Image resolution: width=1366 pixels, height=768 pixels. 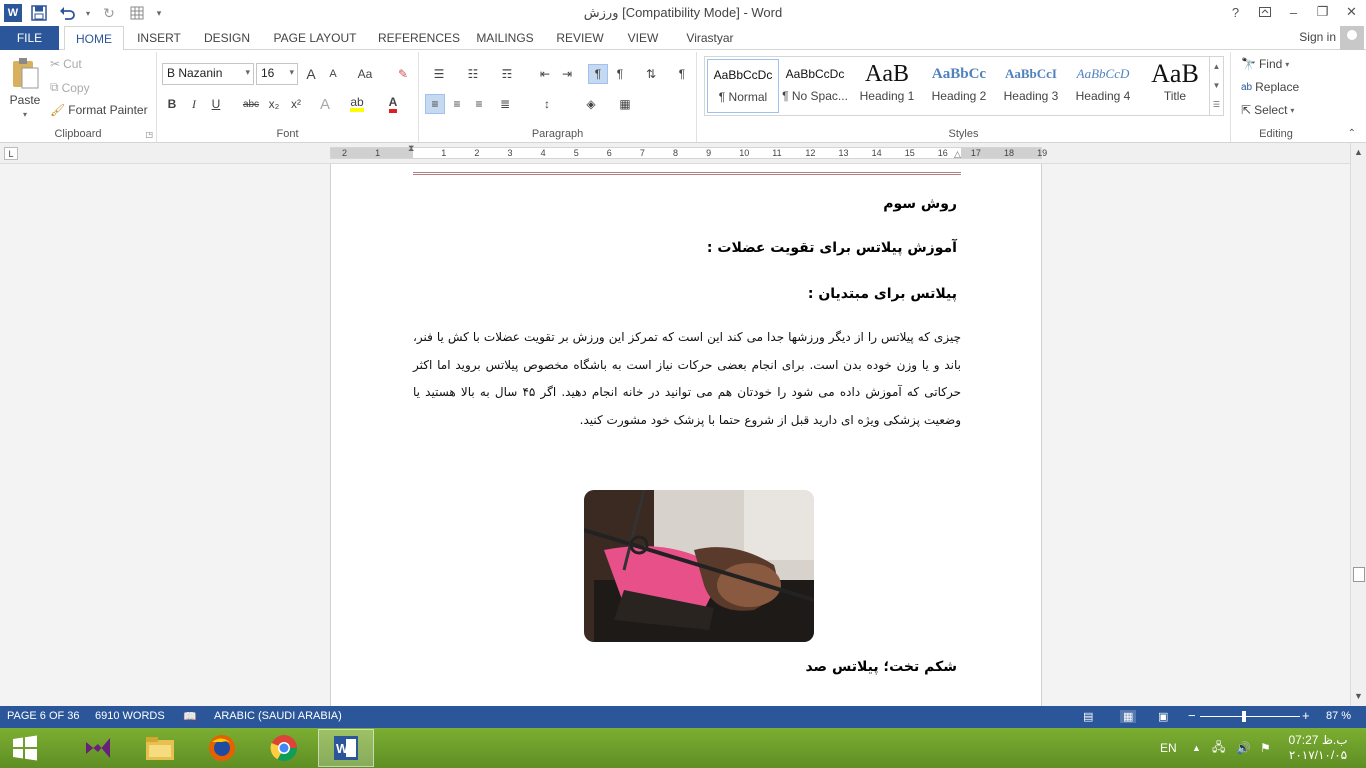 What do you see at coordinates (1306, 715) in the screenshot?
I see `zoom-in-button: +` at bounding box center [1306, 715].